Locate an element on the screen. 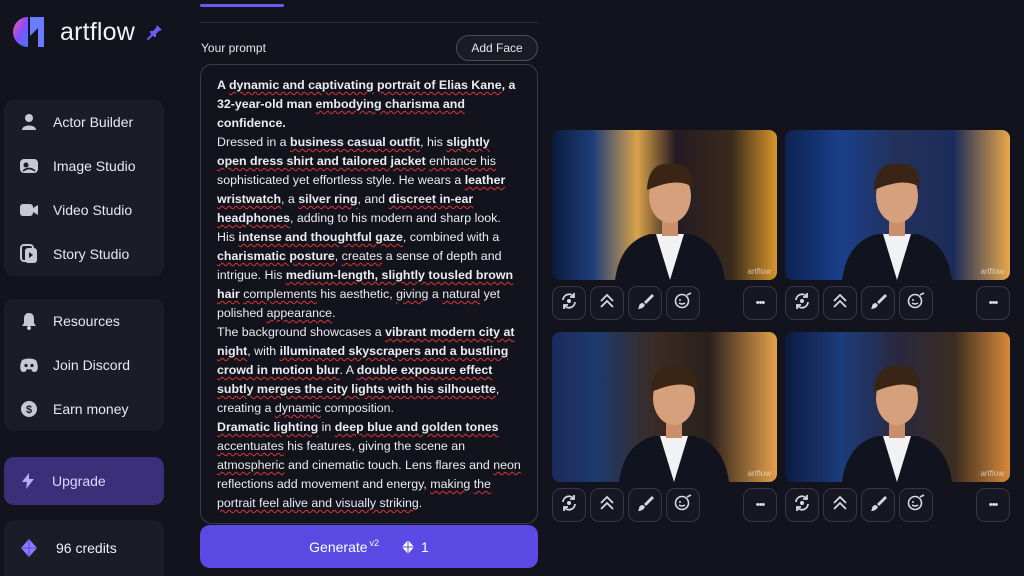 This screenshot has width=1024, height=576. generate-label: Generate is located at coordinates (338, 546).